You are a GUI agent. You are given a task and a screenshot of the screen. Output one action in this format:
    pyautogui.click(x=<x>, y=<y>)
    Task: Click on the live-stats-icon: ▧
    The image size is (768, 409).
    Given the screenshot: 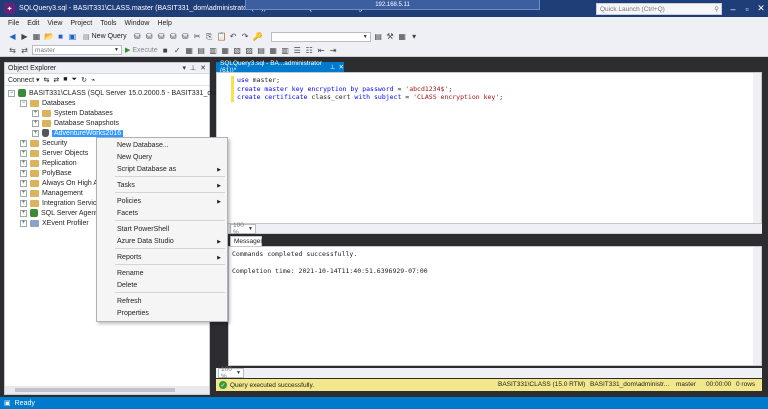 What is the action you would take?
    pyautogui.click(x=237, y=50)
    